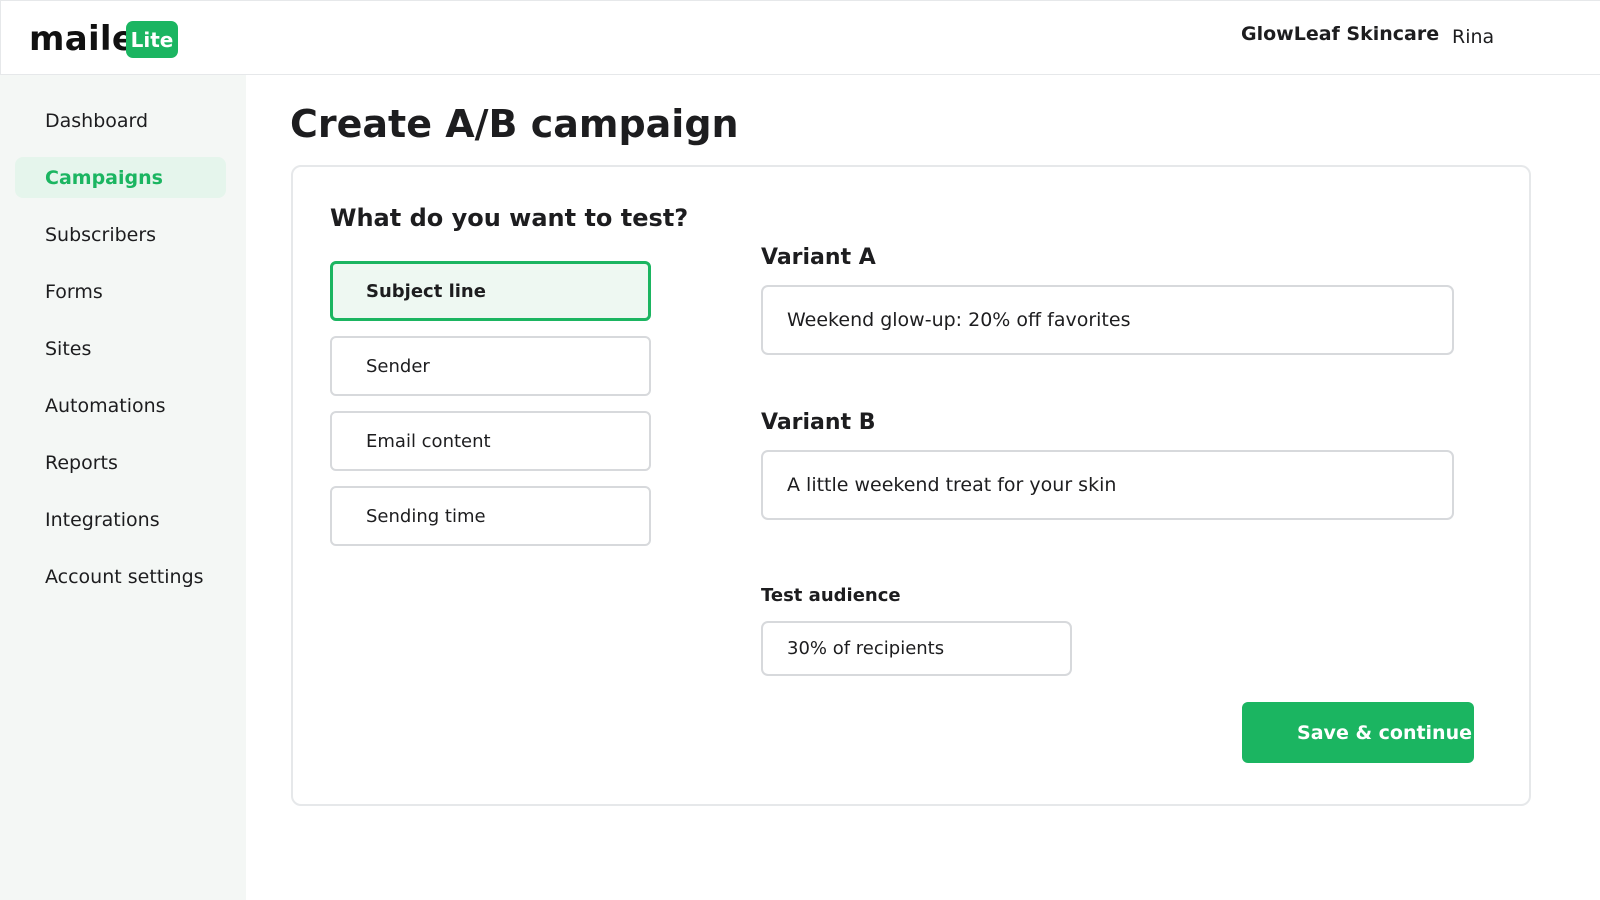 The height and width of the screenshot is (900, 1600). I want to click on logo-badge: Lite, so click(152, 39).